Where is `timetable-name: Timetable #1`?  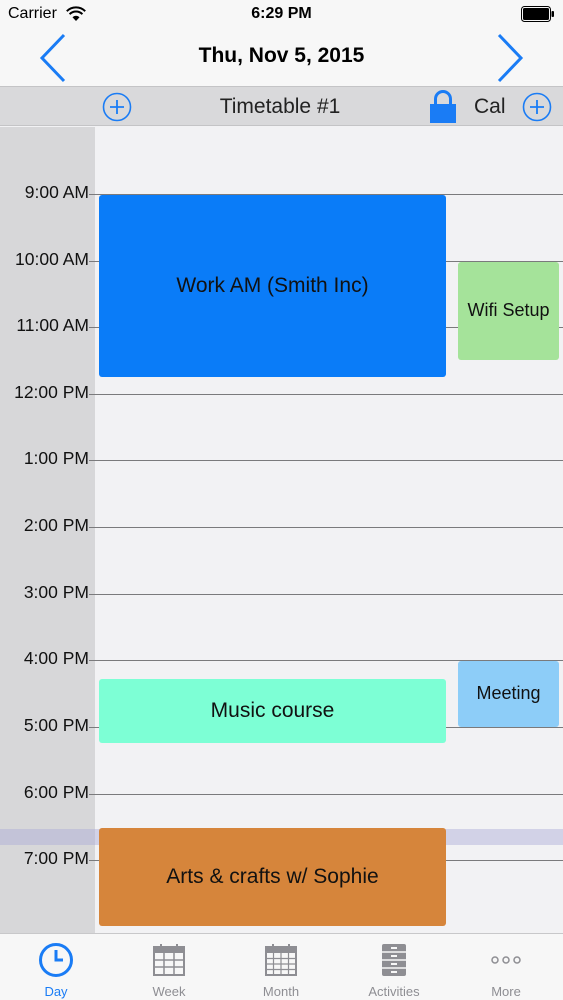
timetable-name: Timetable #1 is located at coordinates (280, 107).